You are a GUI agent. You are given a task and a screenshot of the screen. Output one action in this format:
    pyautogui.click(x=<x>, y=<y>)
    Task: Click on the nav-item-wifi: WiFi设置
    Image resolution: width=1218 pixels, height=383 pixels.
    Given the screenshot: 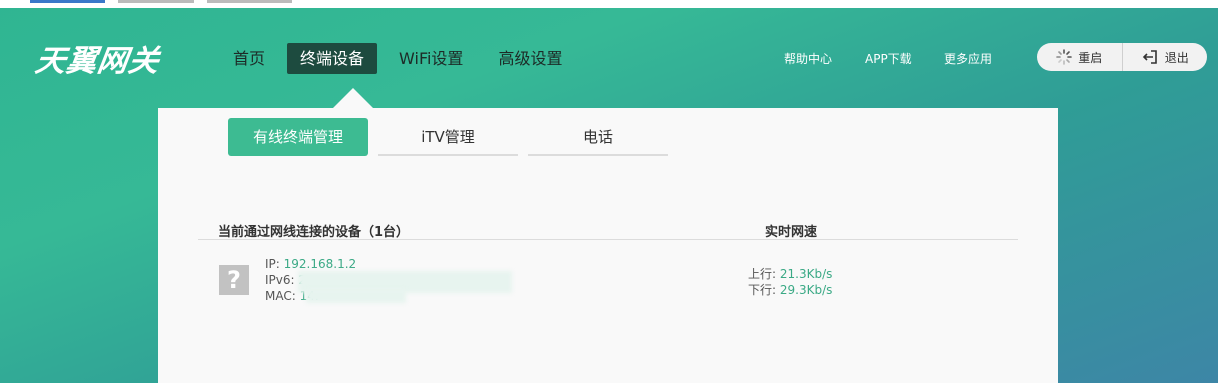 What is the action you would take?
    pyautogui.click(x=431, y=58)
    